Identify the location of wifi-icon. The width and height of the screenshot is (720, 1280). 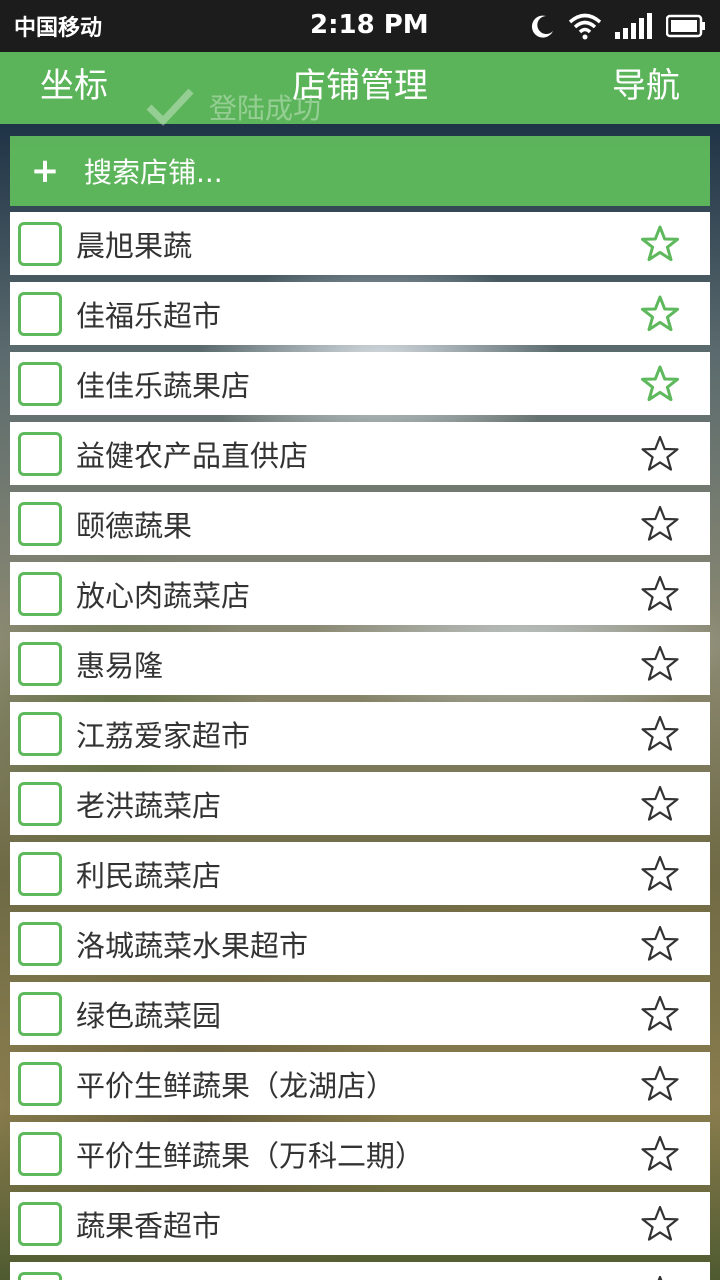
(585, 26).